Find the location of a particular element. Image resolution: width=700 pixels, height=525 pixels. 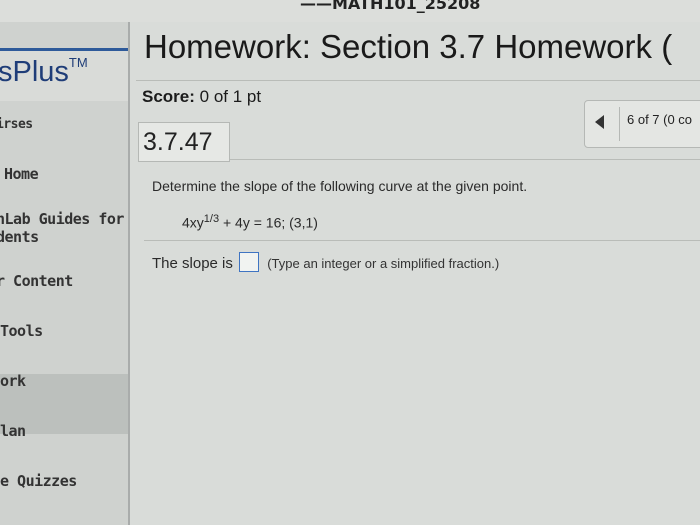

question-number-box: 3.7.47 is located at coordinates (184, 142).